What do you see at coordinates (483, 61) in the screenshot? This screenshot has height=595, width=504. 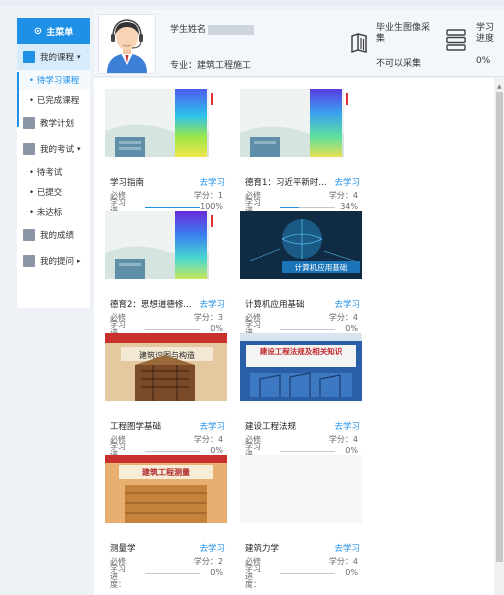 I see `study-progress-value: 0%` at bounding box center [483, 61].